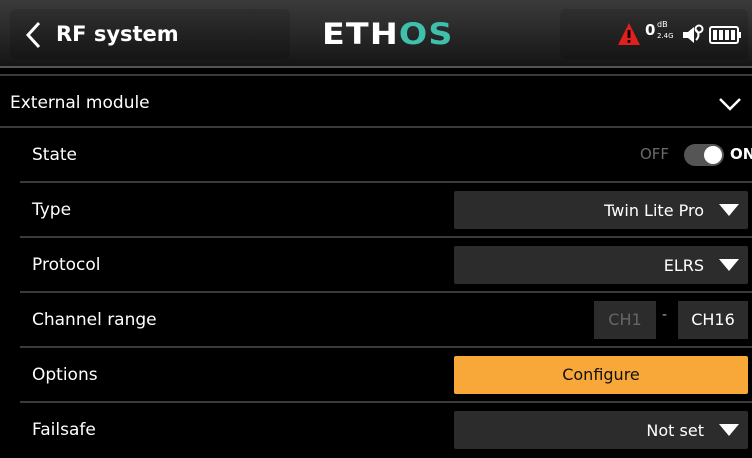  Describe the element at coordinates (376, 101) in the screenshot. I see `section-external-module: External module` at that location.